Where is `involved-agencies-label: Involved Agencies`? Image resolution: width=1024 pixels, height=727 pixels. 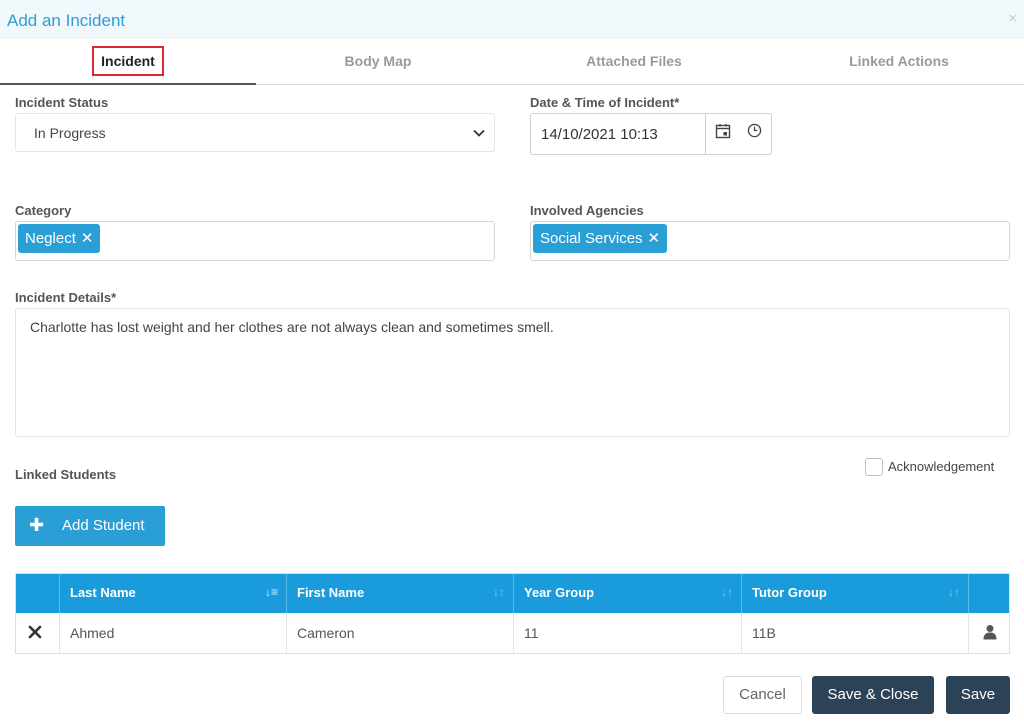 involved-agencies-label: Involved Agencies is located at coordinates (587, 210).